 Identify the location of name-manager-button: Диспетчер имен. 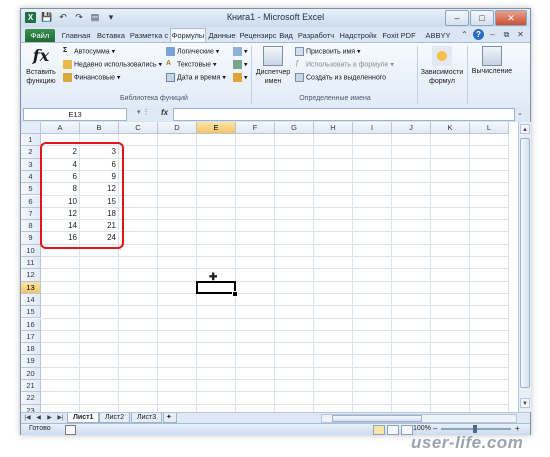
(273, 66).